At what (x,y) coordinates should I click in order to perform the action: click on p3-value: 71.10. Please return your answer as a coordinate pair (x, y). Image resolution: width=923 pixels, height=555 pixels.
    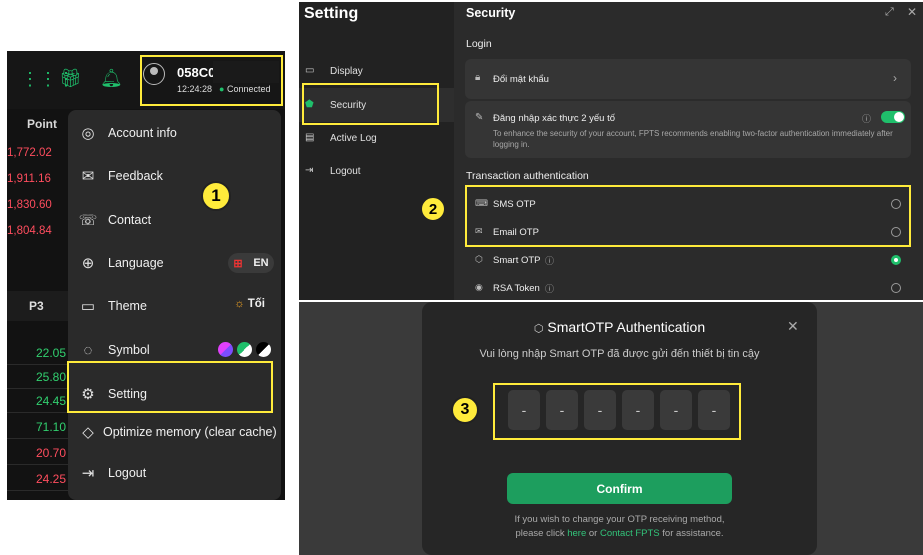
    Looking at the image, I should click on (38, 427).